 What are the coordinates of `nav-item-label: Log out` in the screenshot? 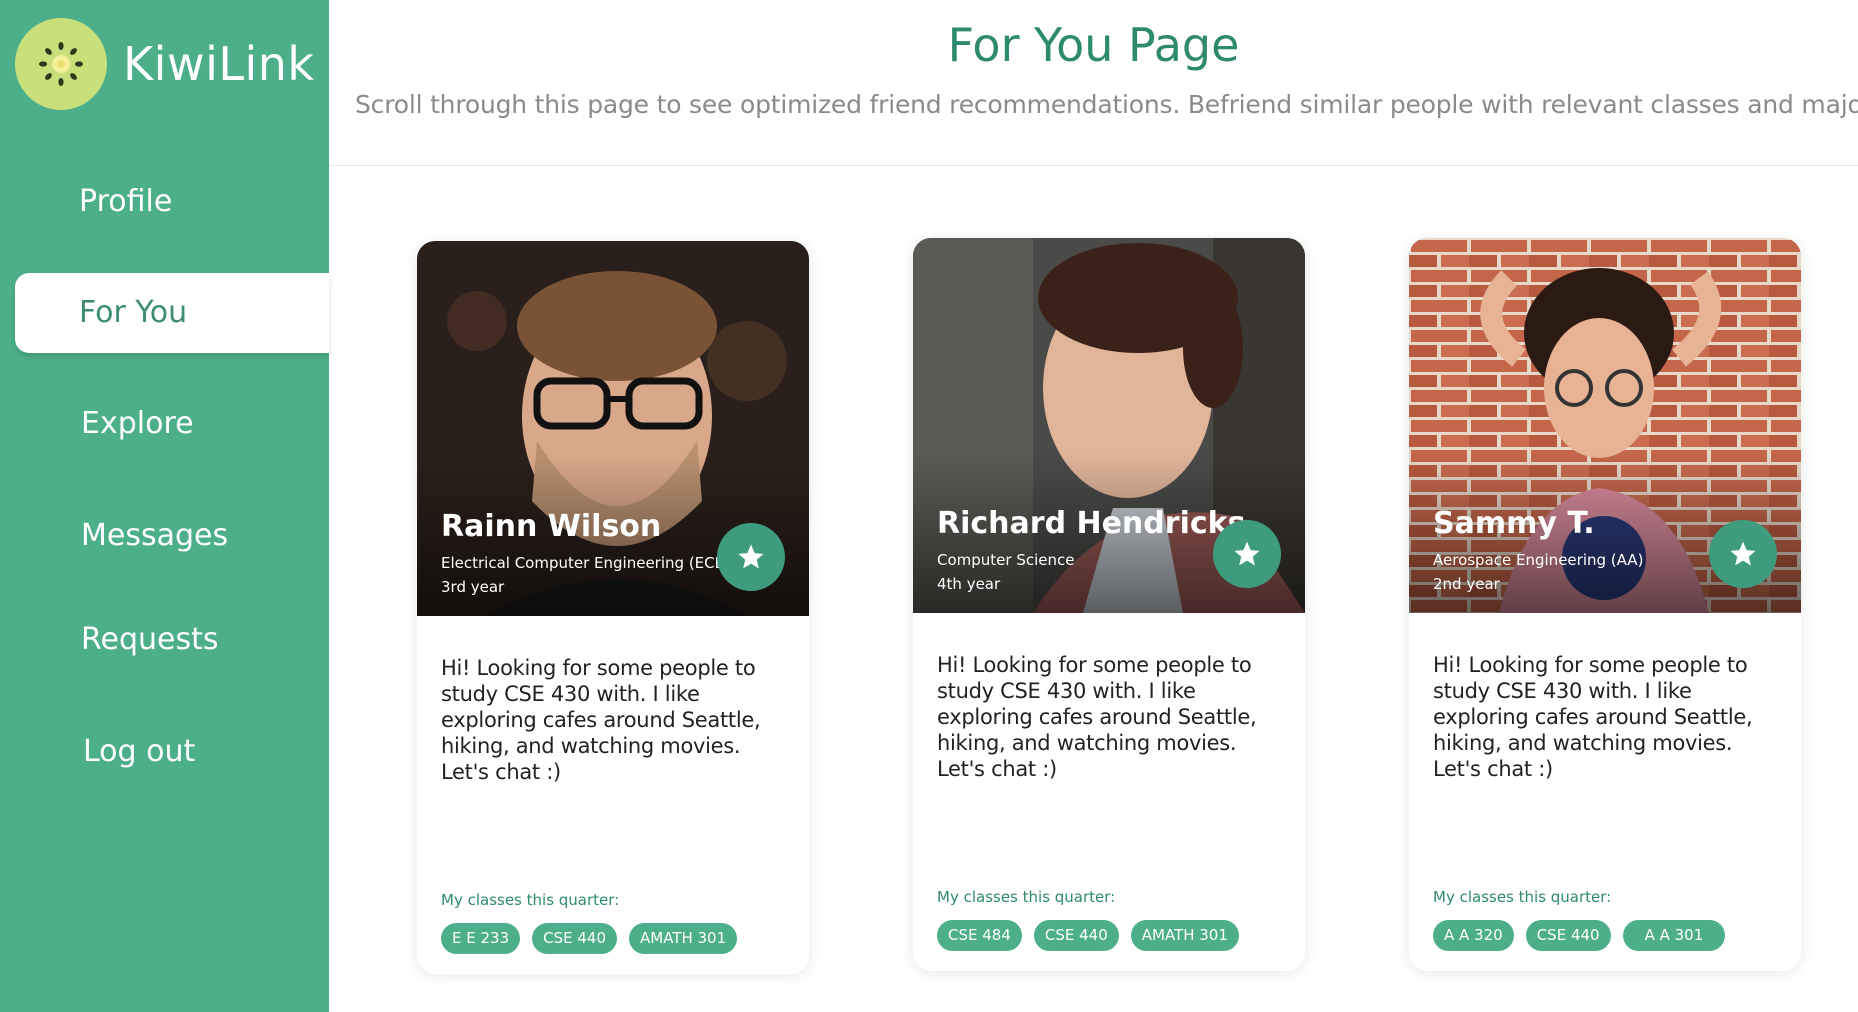 It's located at (139, 751).